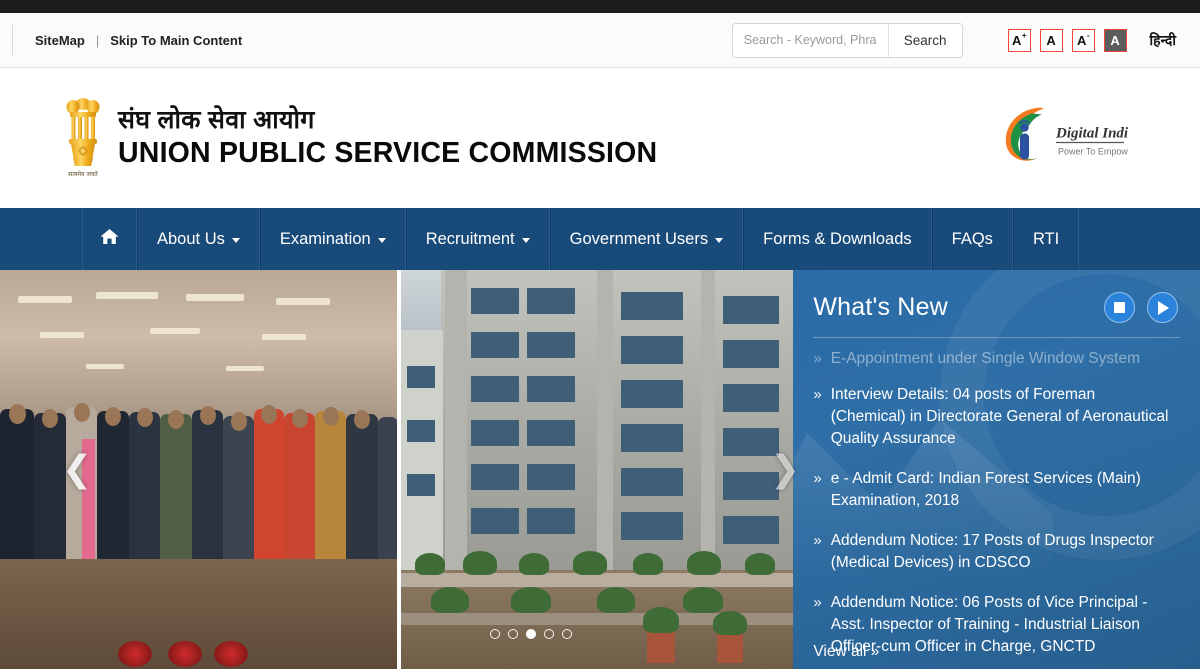  What do you see at coordinates (216, 120) in the screenshot?
I see `brand-hindi-title: संघ लोक सेवा आयोग` at bounding box center [216, 120].